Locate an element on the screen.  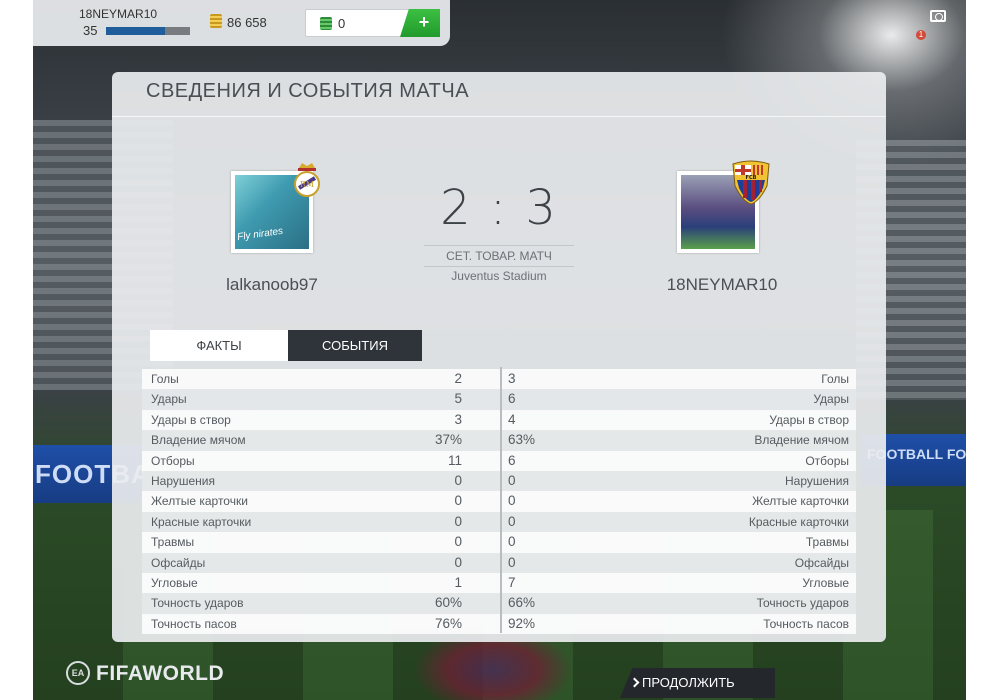
coins-icon is located at coordinates (216, 21).